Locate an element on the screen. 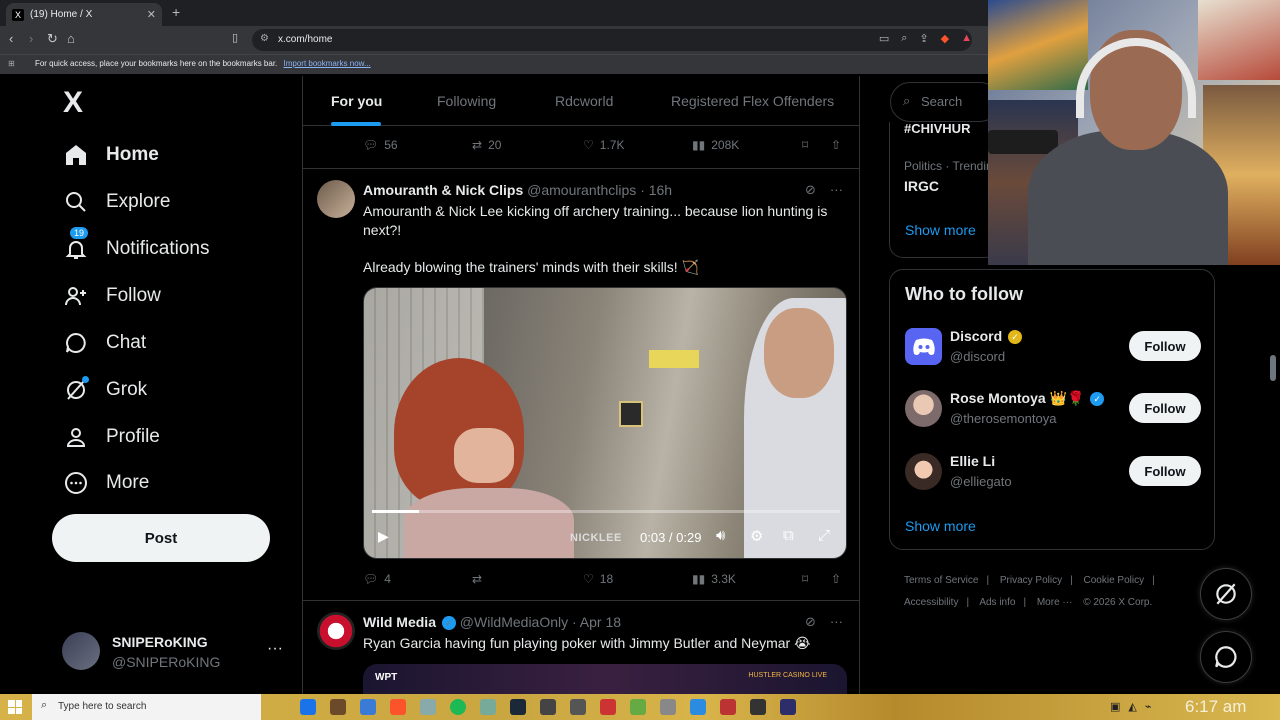 The width and height of the screenshot is (1280, 720). nav-item-follow: Follow is located at coordinates (111, 296).